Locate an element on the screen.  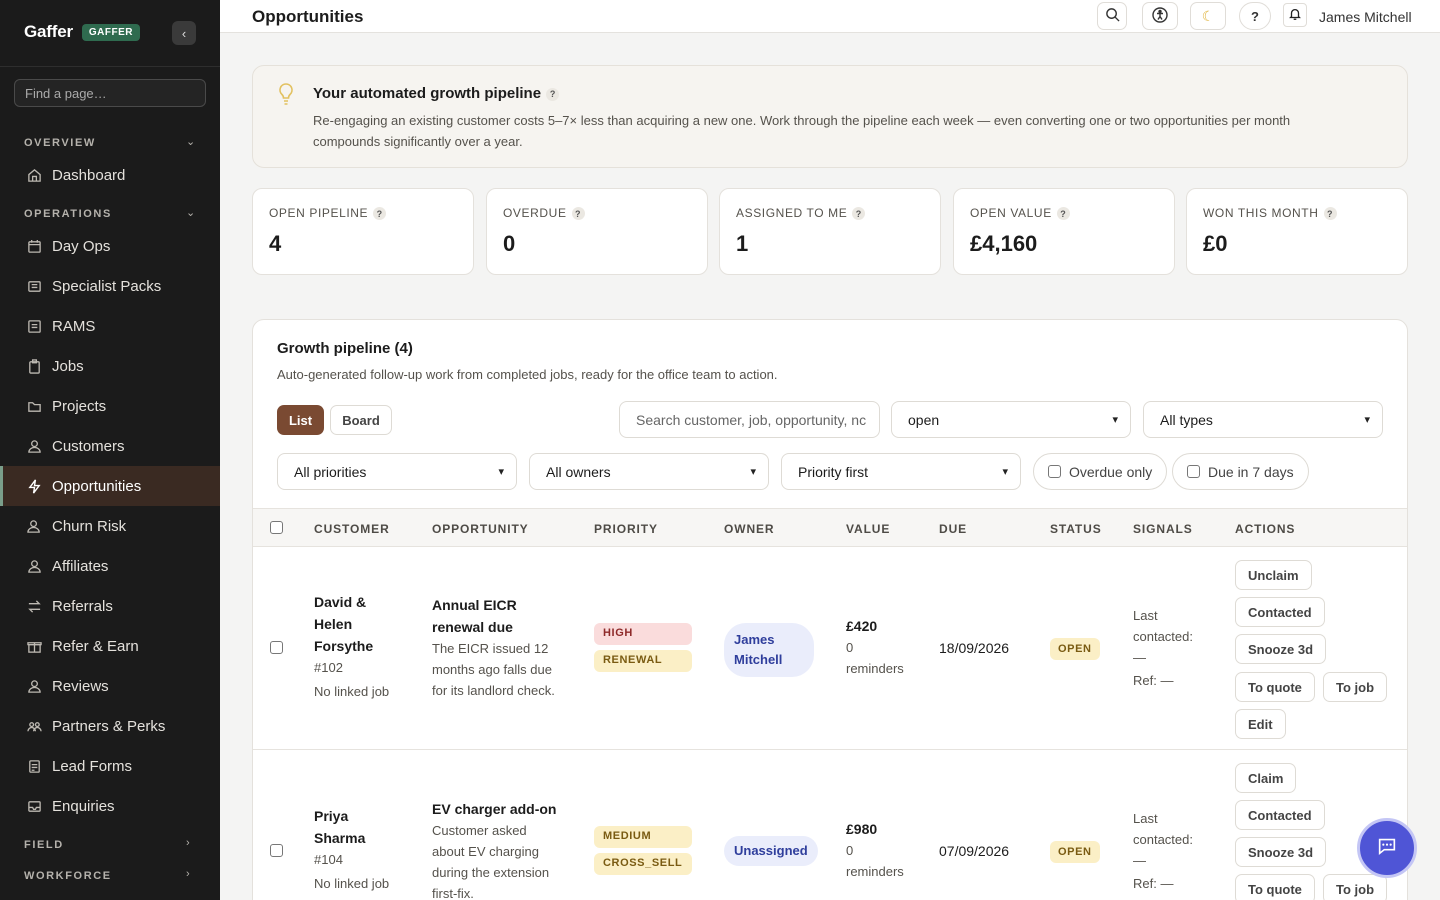
column-opportunity: OPPORTUNITY is located at coordinates (480, 529).